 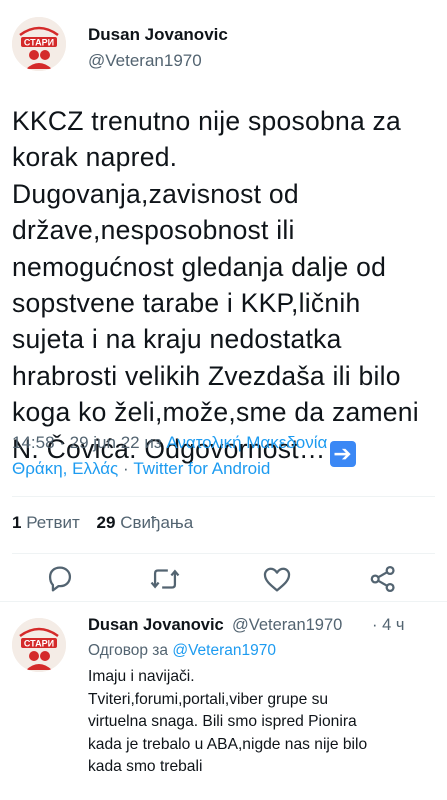 What do you see at coordinates (145, 61) in the screenshot?
I see `author-handle: @Veteran1970` at bounding box center [145, 61].